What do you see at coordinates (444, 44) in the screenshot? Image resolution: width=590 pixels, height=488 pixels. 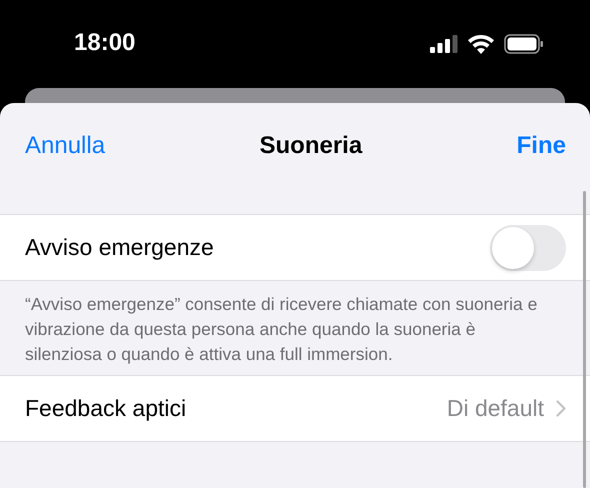 I see `signal-icon` at bounding box center [444, 44].